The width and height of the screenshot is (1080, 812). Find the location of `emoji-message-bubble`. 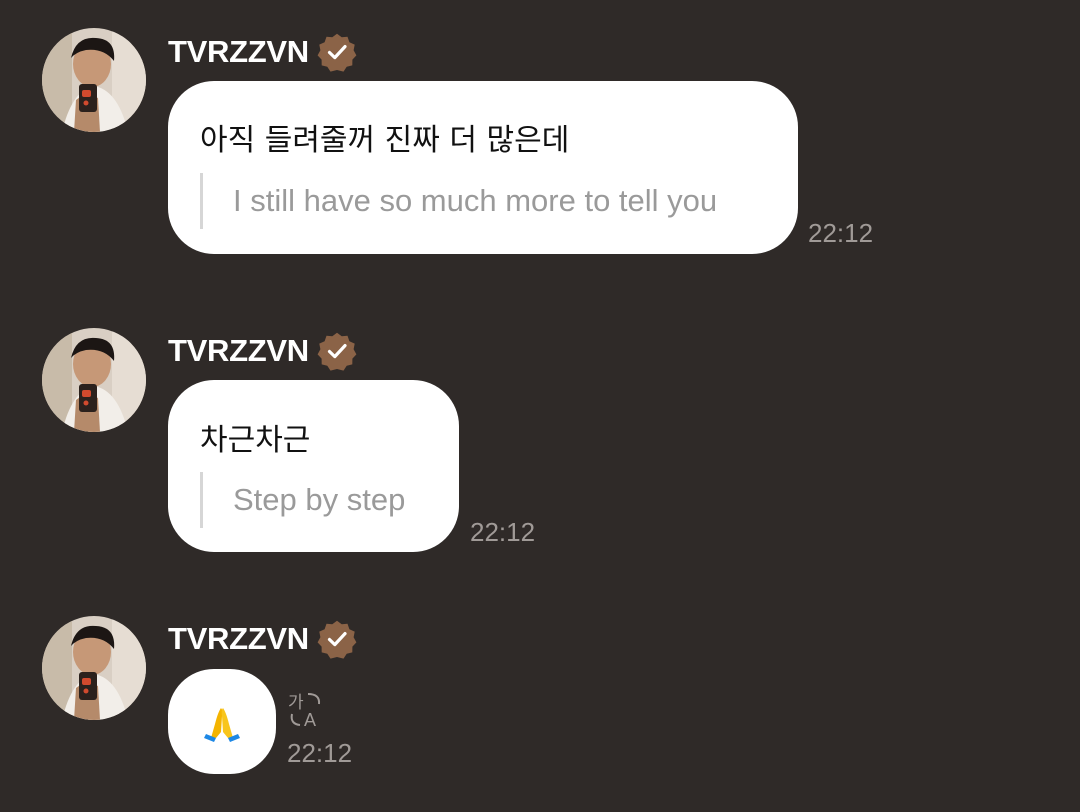

emoji-message-bubble is located at coordinates (222, 721).